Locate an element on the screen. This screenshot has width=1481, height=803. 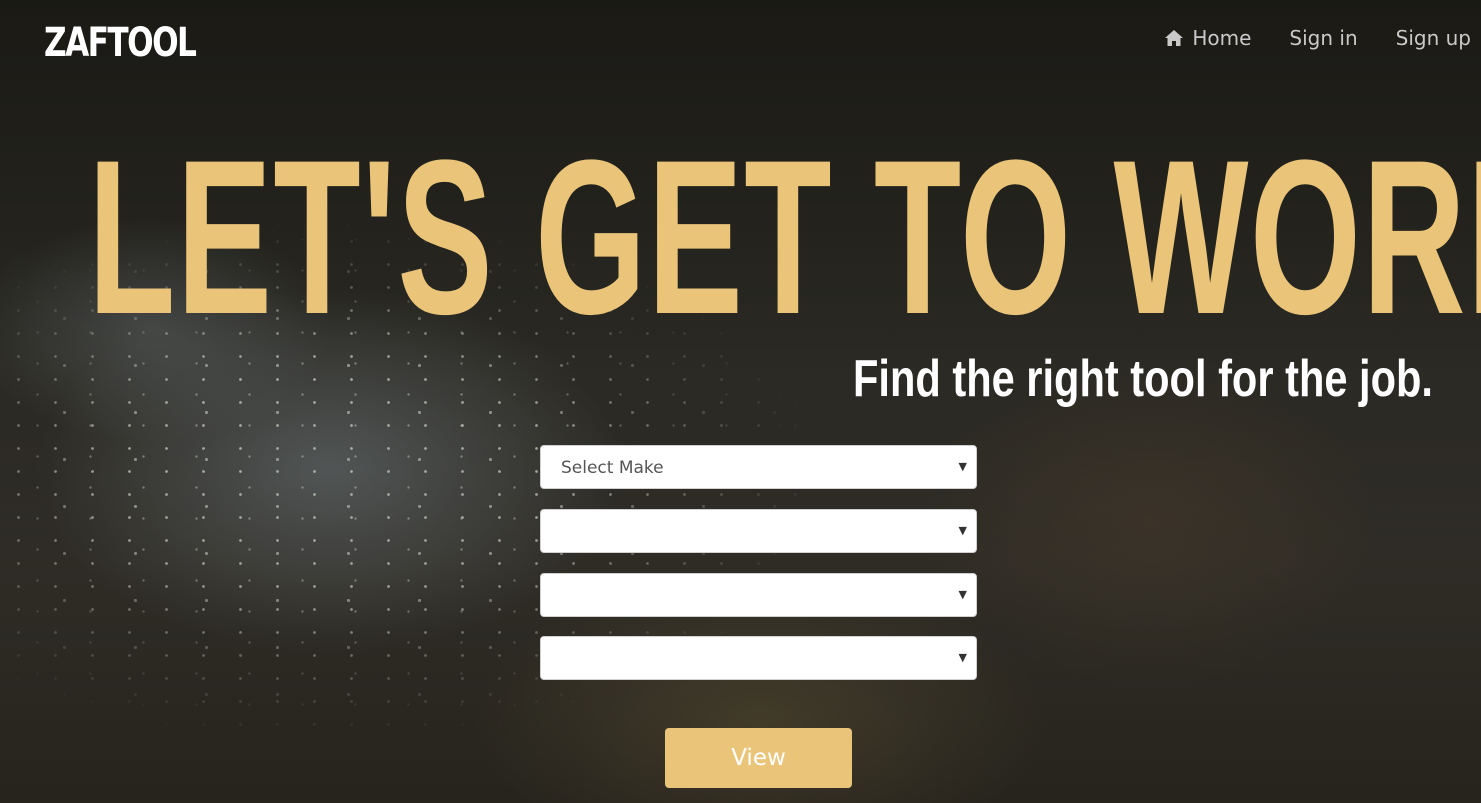
nav-sign-up-link: Sign up is located at coordinates (1433, 38).